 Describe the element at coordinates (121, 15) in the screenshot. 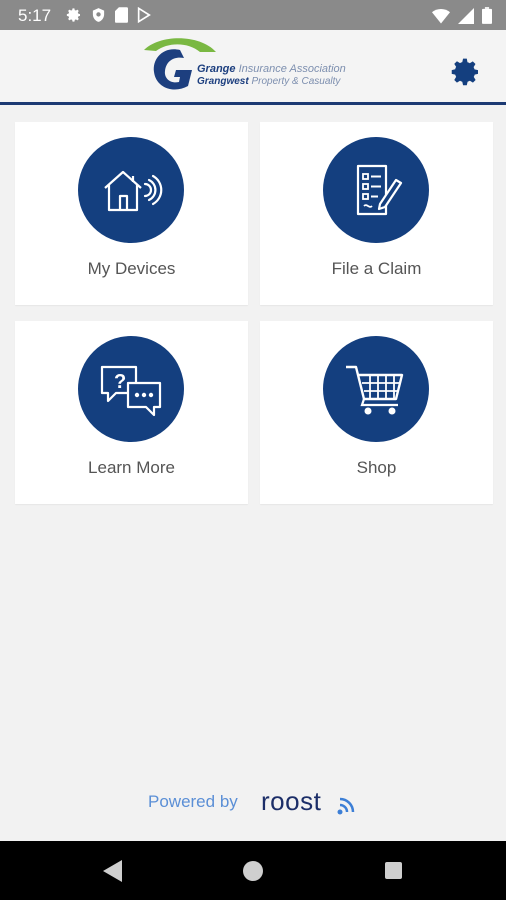

I see `sd-card-icon` at that location.